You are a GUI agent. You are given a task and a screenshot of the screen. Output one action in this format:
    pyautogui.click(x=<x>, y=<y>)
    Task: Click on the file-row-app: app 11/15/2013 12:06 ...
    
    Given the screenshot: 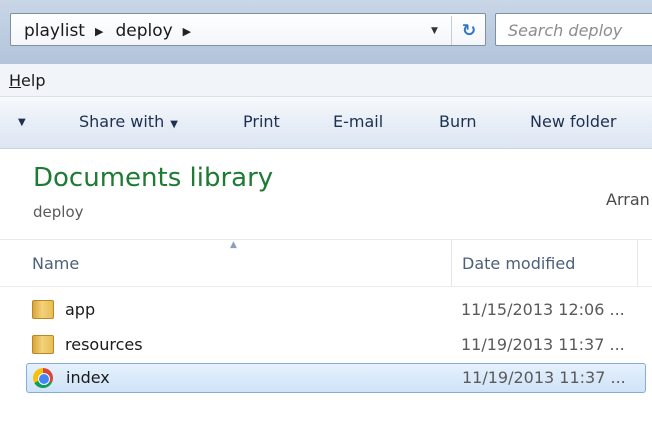 What is the action you would take?
    pyautogui.click(x=336, y=310)
    